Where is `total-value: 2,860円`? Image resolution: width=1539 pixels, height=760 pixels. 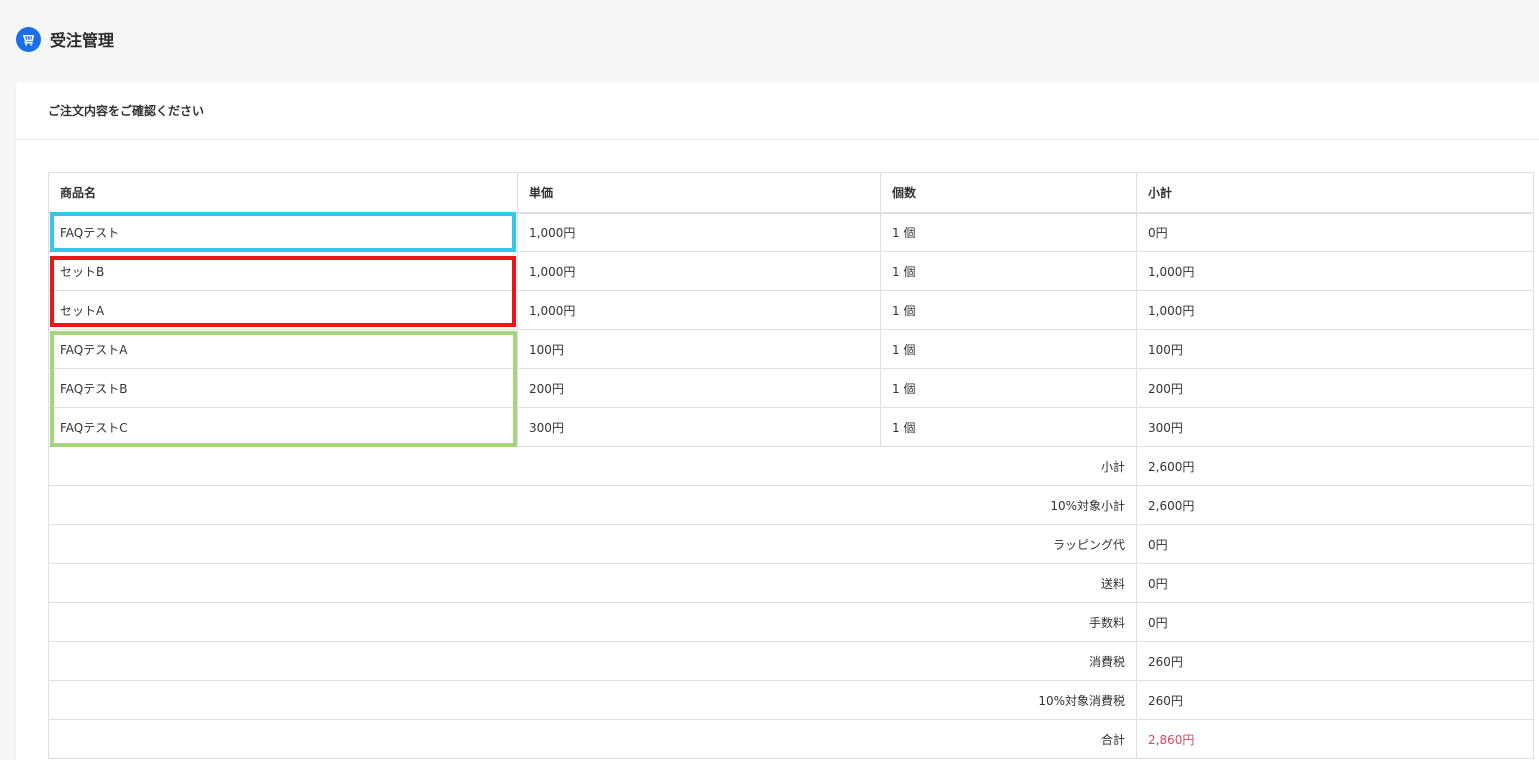
total-value: 2,860円 is located at coordinates (1335, 739).